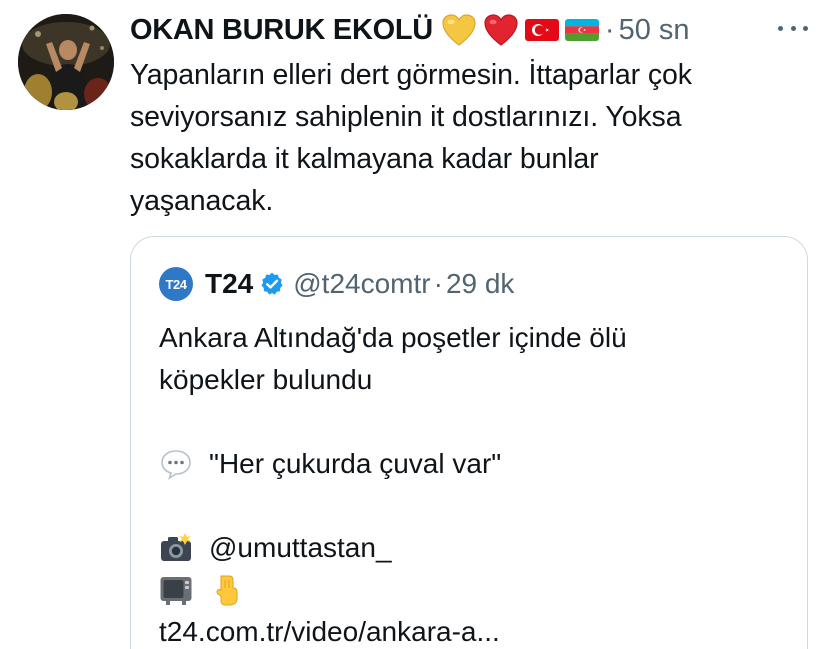 The image size is (828, 649). I want to click on author-avatar-image, so click(66, 62).